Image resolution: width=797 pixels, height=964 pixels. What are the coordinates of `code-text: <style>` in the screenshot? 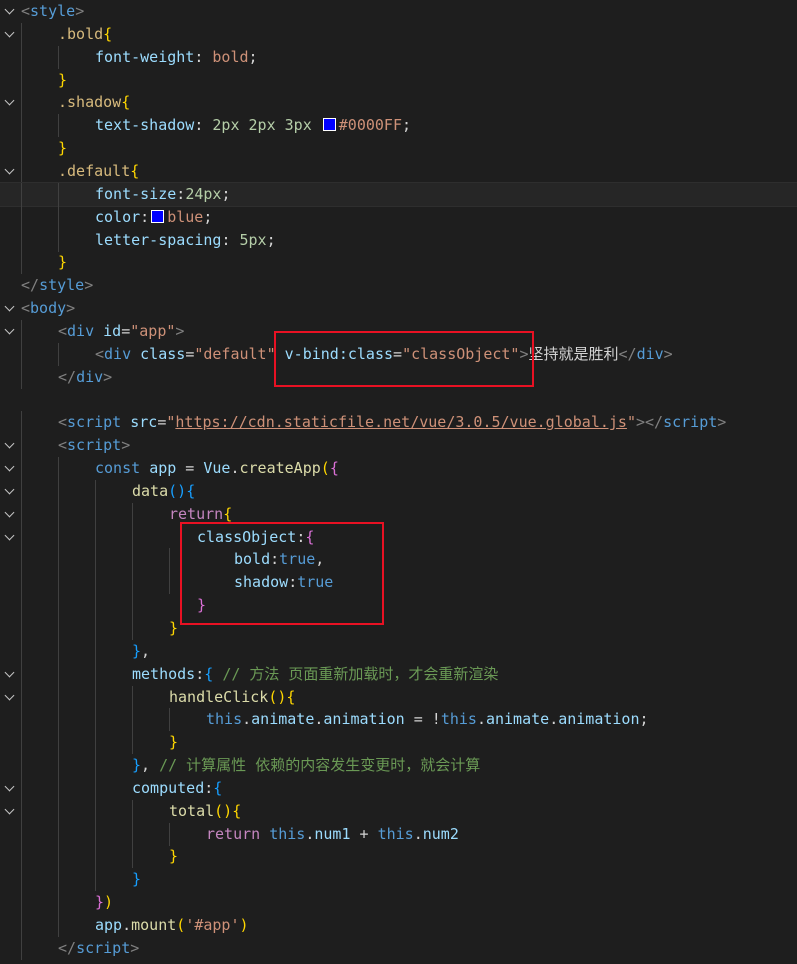 It's located at (52, 11).